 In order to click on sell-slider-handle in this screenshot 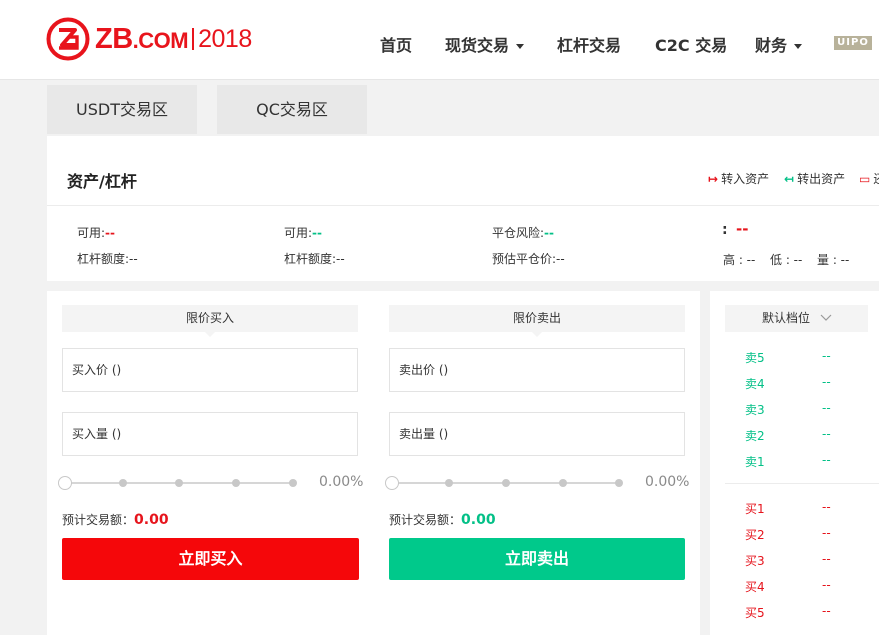, I will do `click(392, 483)`.